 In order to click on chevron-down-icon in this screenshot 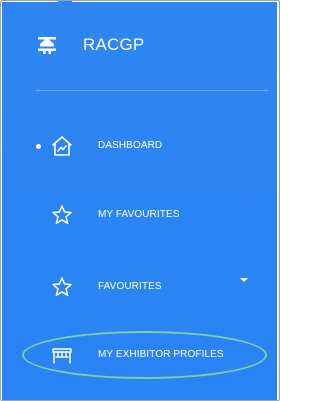, I will do `click(244, 280)`.